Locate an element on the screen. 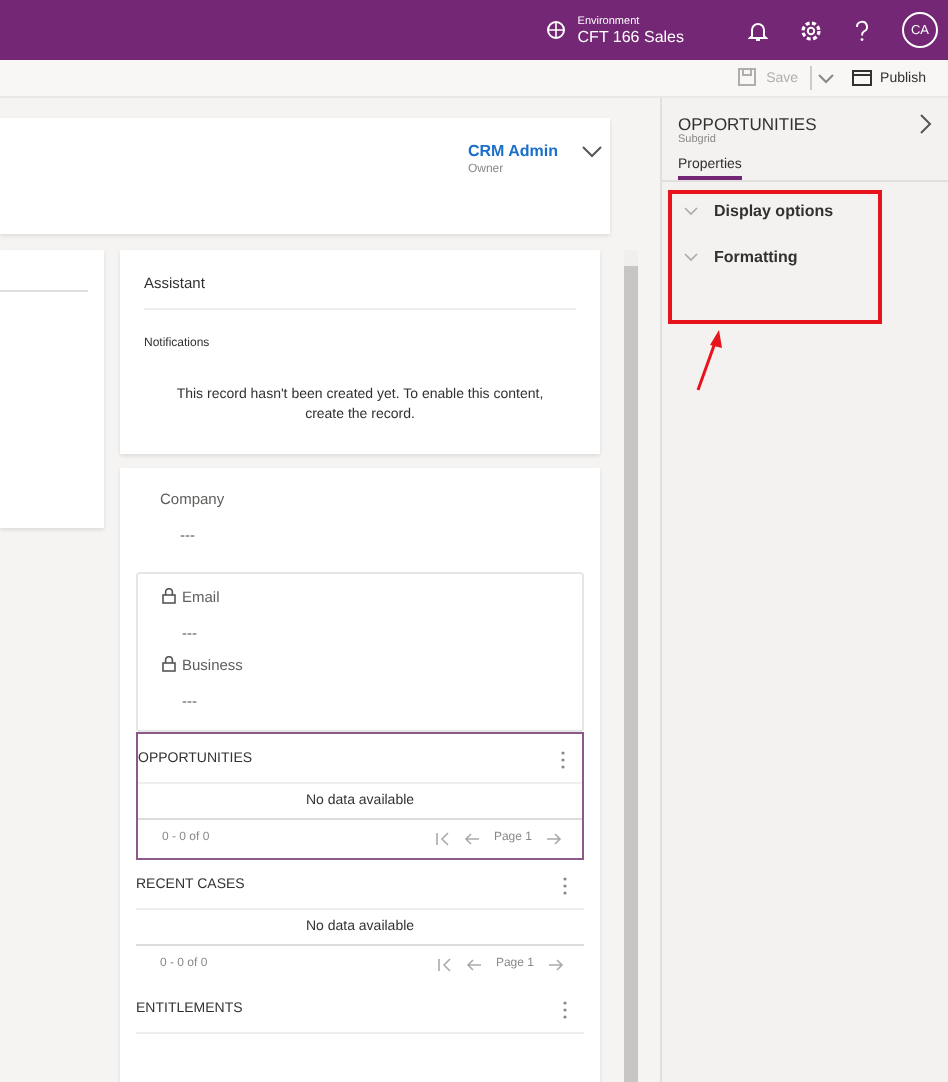  annotation-arrow is located at coordinates (710, 360).